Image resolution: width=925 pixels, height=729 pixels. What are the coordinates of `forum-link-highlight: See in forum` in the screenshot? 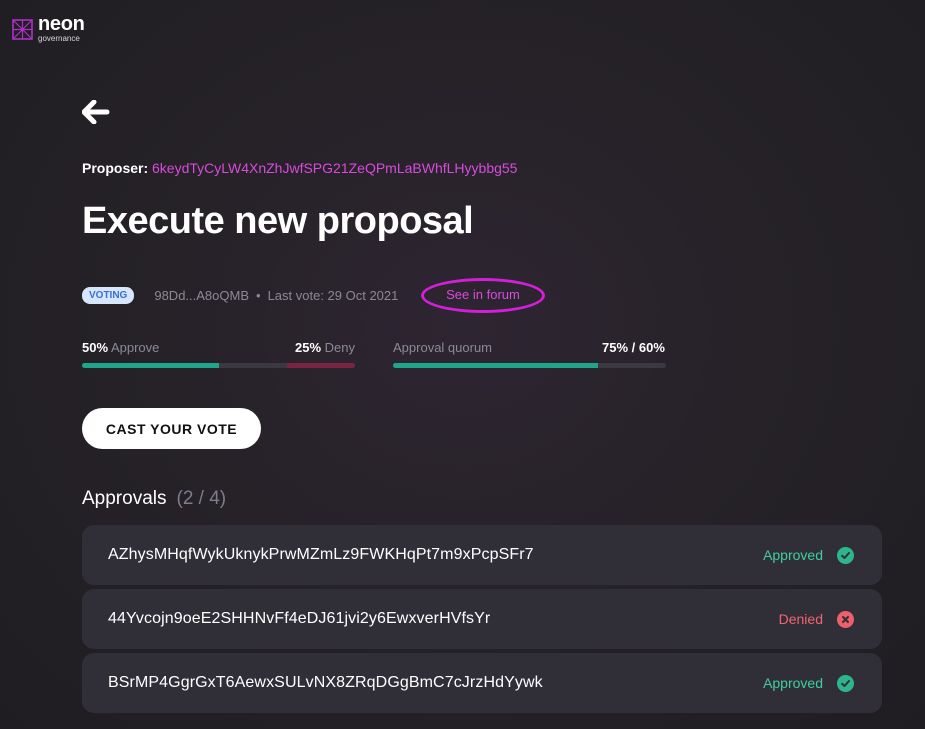 It's located at (483, 295).